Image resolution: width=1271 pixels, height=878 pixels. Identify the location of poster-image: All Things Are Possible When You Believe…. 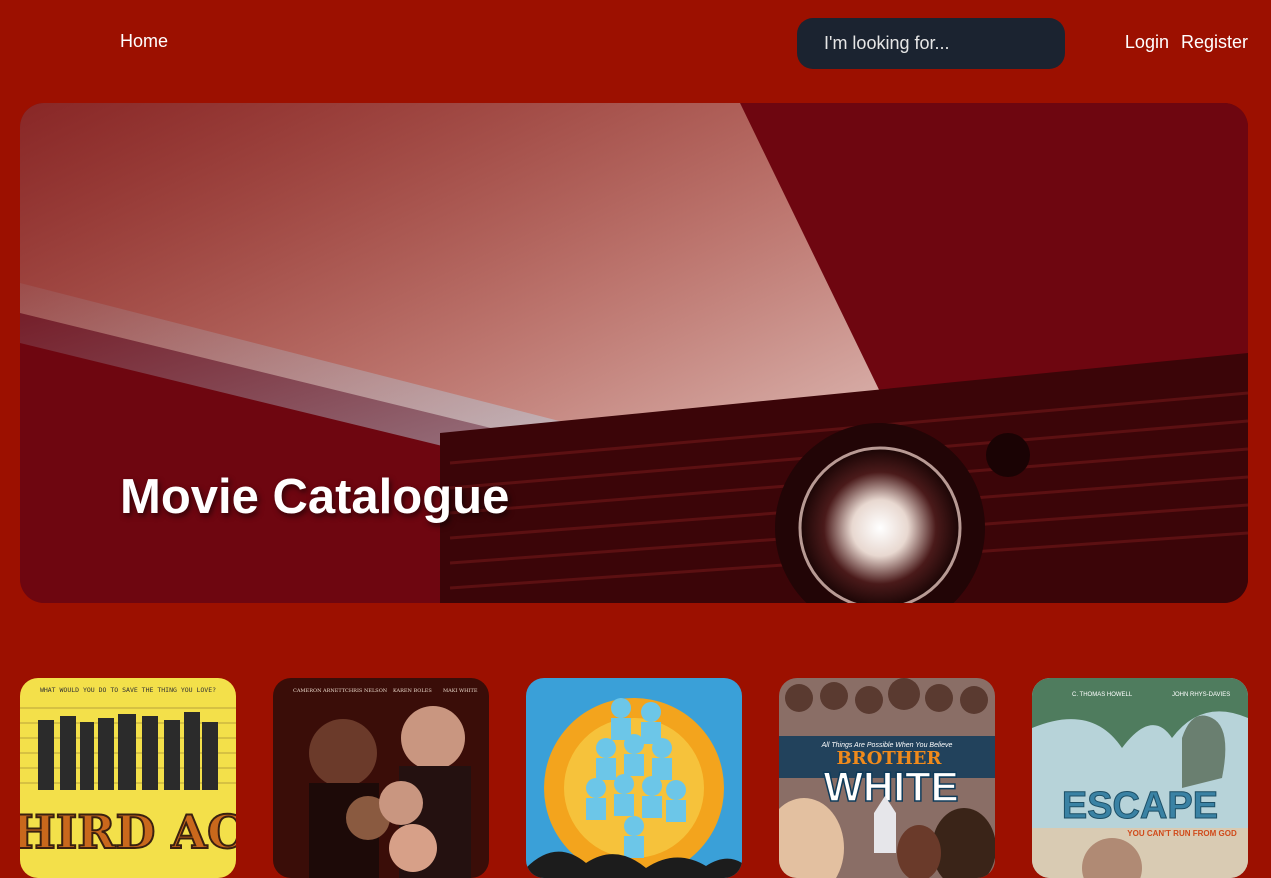
(887, 778).